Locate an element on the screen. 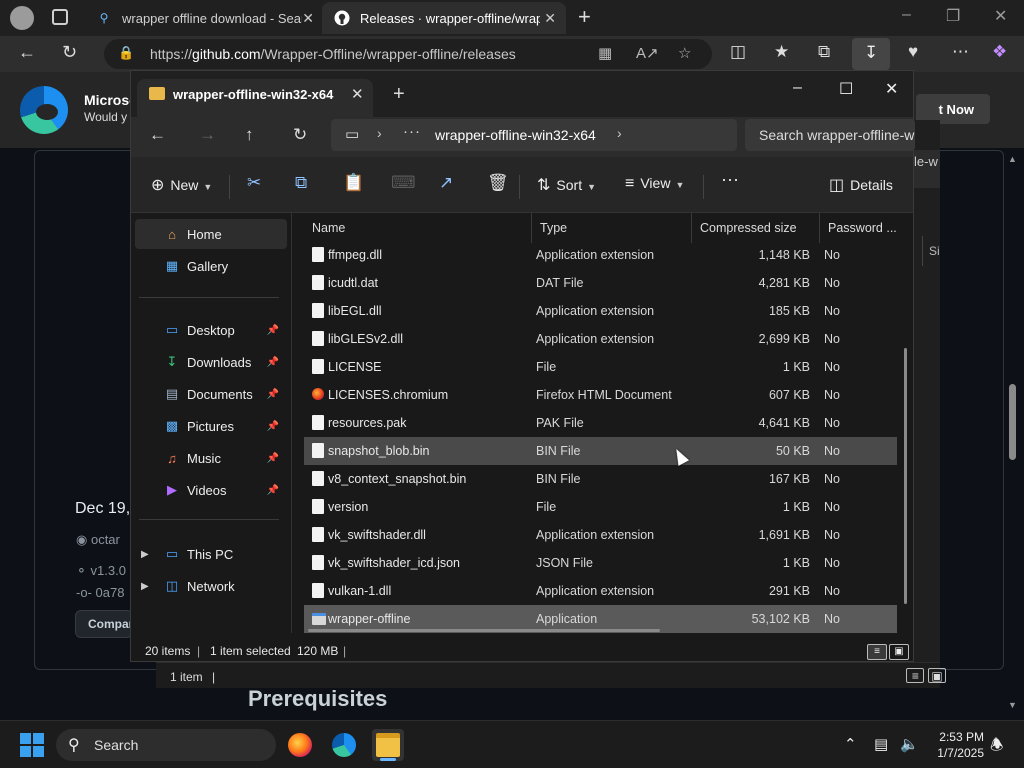 This screenshot has height=768, width=1024. windows-start-icon is located at coordinates (32, 745).